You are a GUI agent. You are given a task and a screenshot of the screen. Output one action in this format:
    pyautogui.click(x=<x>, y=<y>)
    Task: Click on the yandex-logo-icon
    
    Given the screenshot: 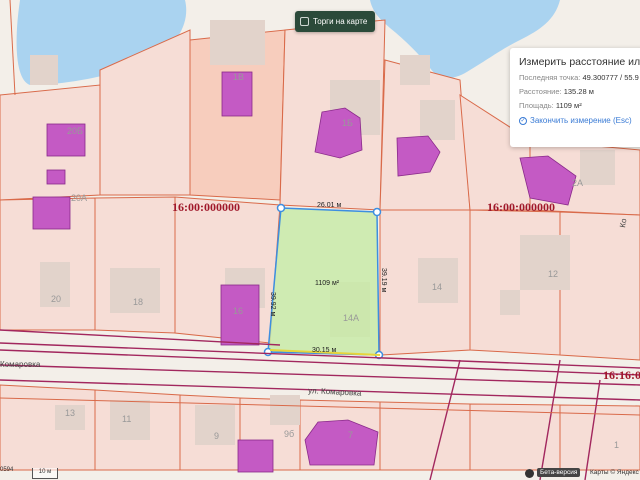 What is the action you would take?
    pyautogui.click(x=529, y=473)
    